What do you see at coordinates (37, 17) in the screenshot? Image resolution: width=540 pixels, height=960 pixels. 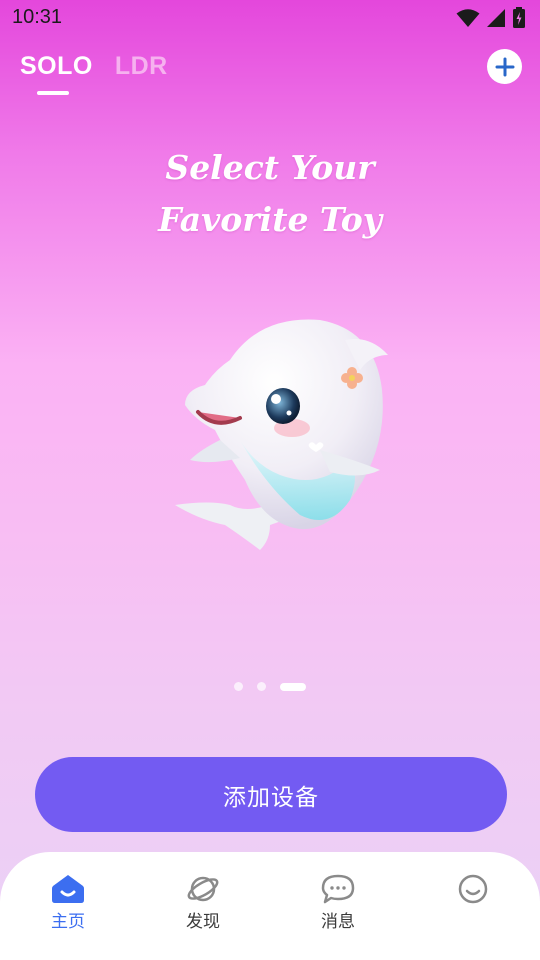 I see `status-time: 10:31` at bounding box center [37, 17].